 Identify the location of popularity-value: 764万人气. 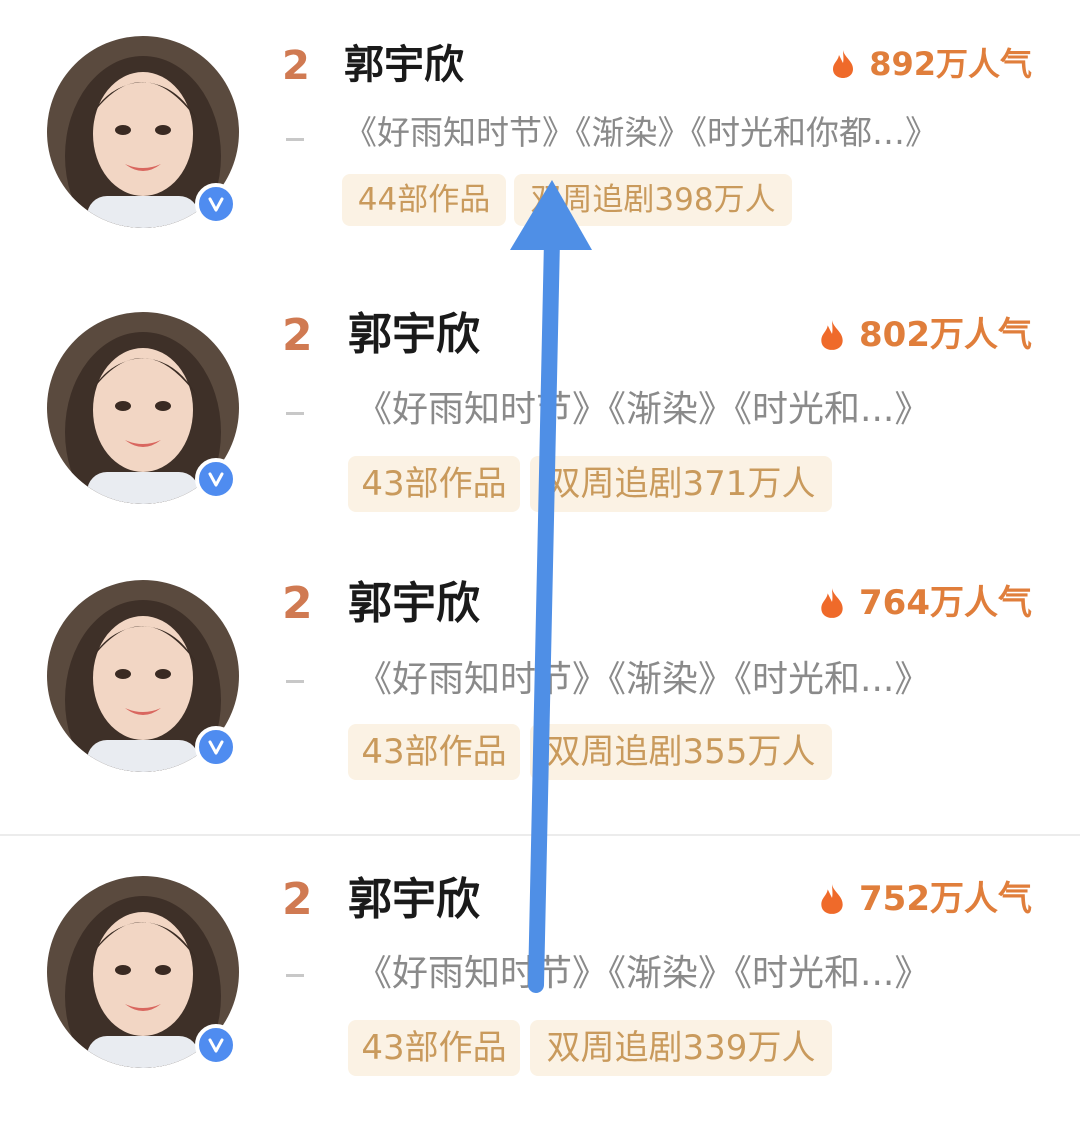
(945, 603).